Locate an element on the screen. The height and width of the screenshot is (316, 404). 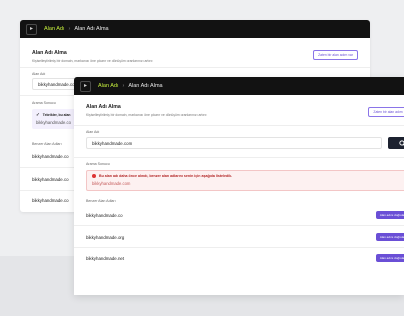
error-domain: bikkyhandmade.com is located at coordinates (111, 183).